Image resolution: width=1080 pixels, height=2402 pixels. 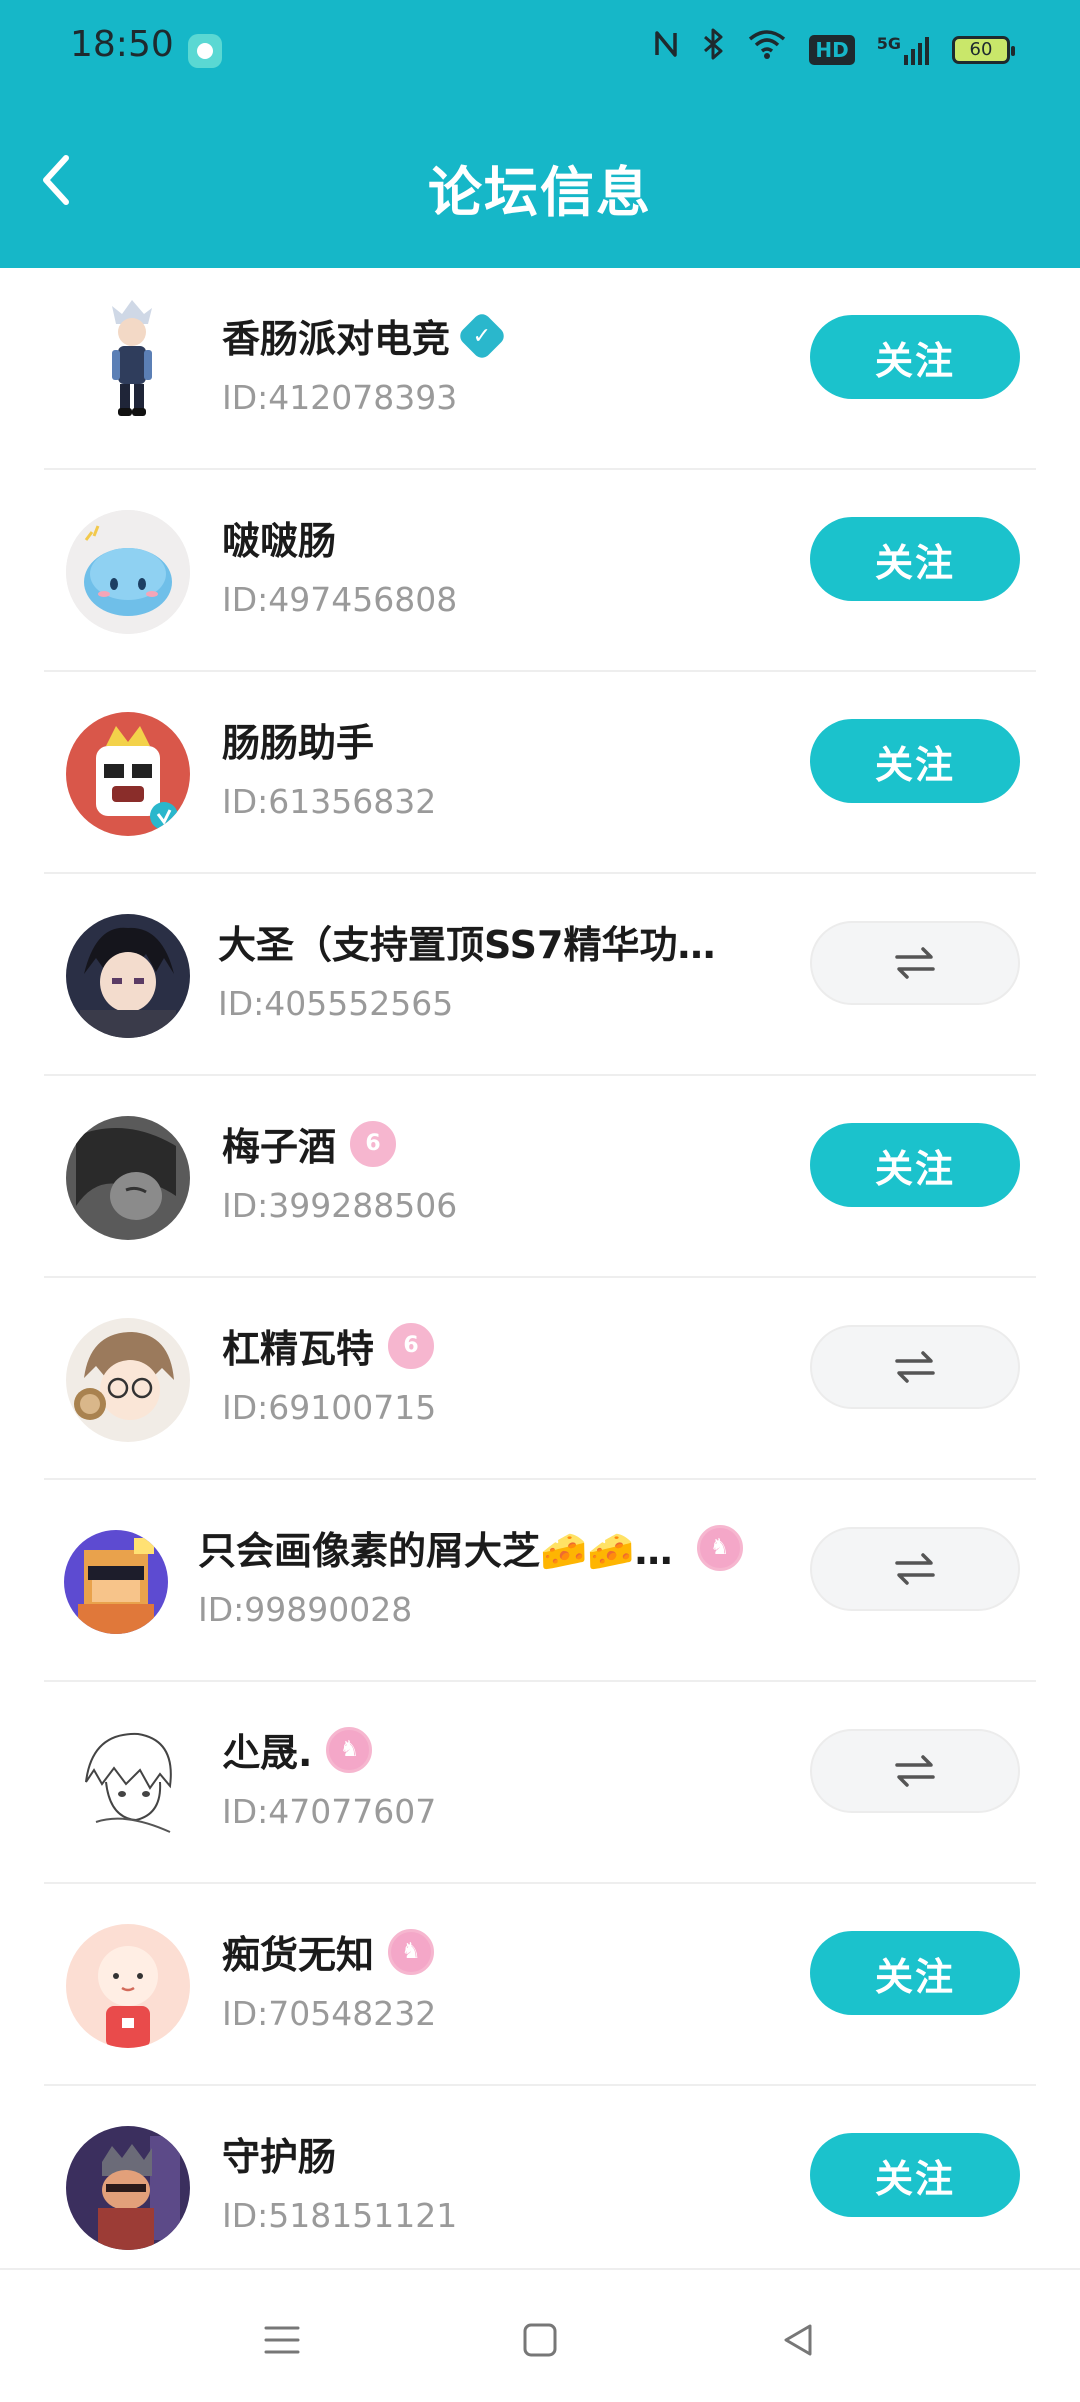 I want to click on user-name: 香肠派对电竞, so click(x=336, y=335).